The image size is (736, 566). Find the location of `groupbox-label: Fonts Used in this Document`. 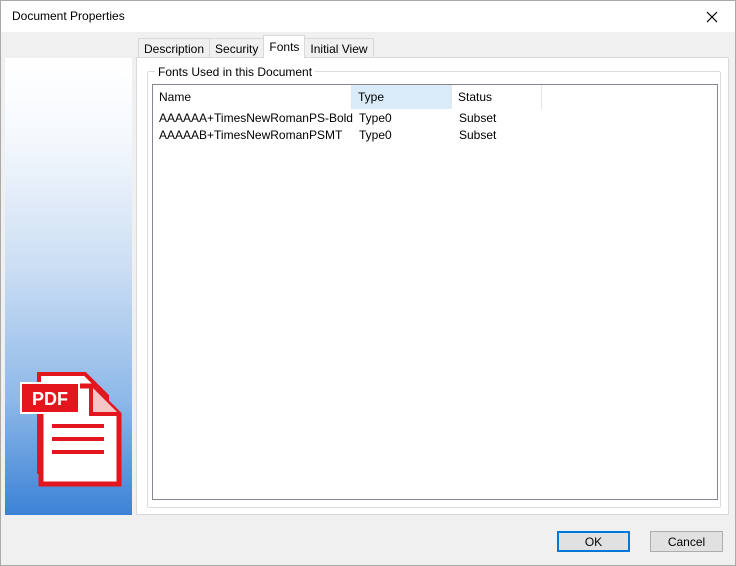

groupbox-label: Fonts Used in this Document is located at coordinates (235, 72).